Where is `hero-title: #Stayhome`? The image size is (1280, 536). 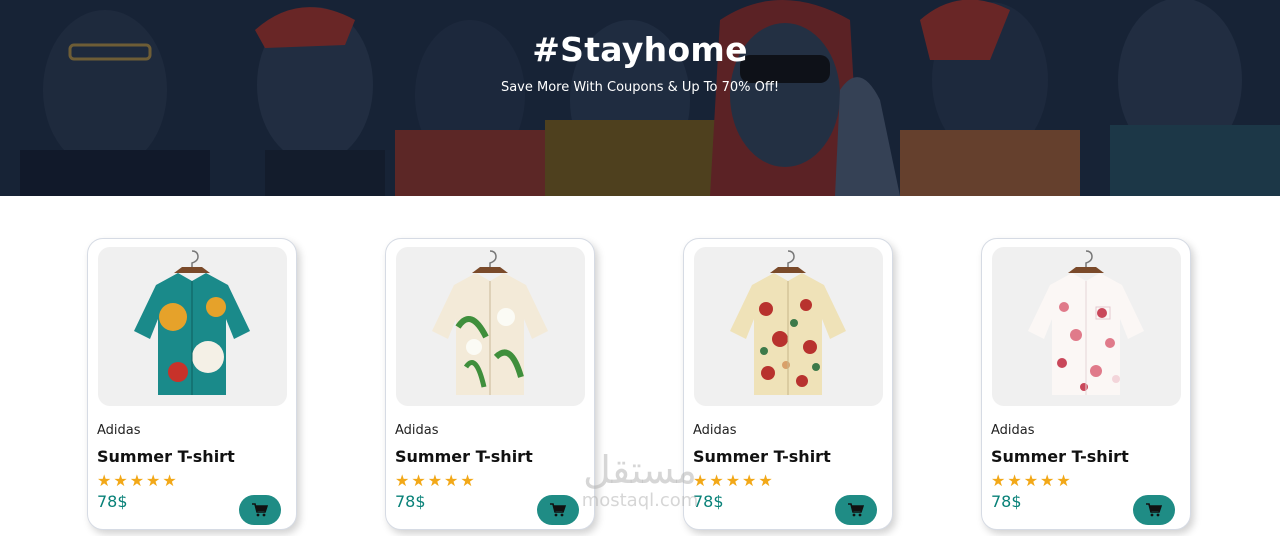 hero-title: #Stayhome is located at coordinates (640, 49).